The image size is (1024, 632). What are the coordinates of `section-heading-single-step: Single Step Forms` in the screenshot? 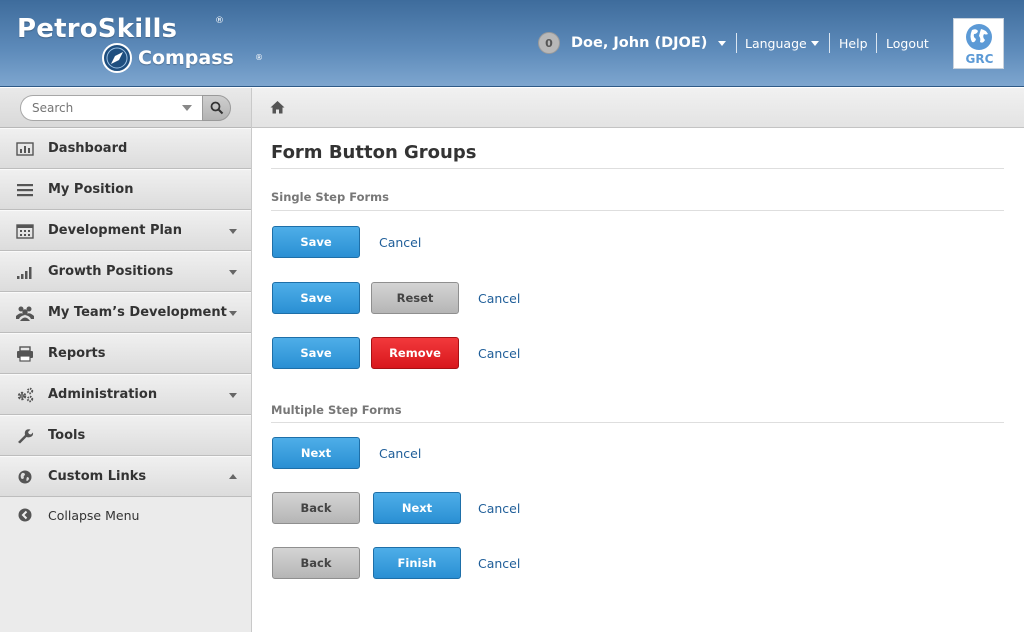 It's located at (330, 197).